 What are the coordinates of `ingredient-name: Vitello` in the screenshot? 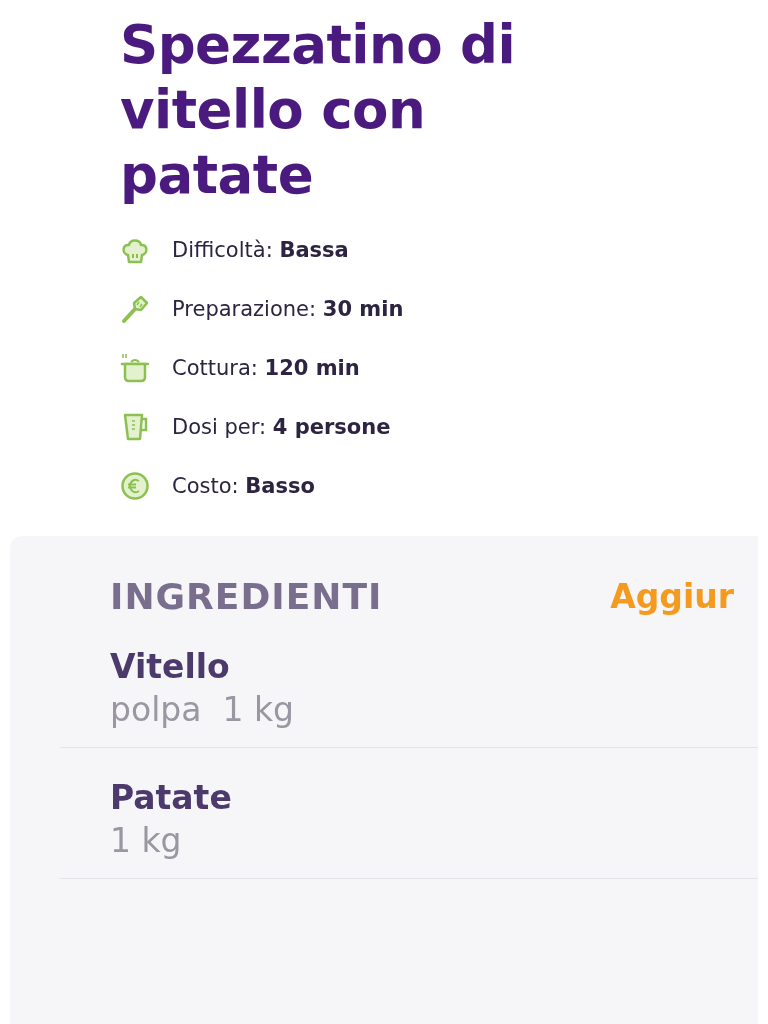 It's located at (170, 666).